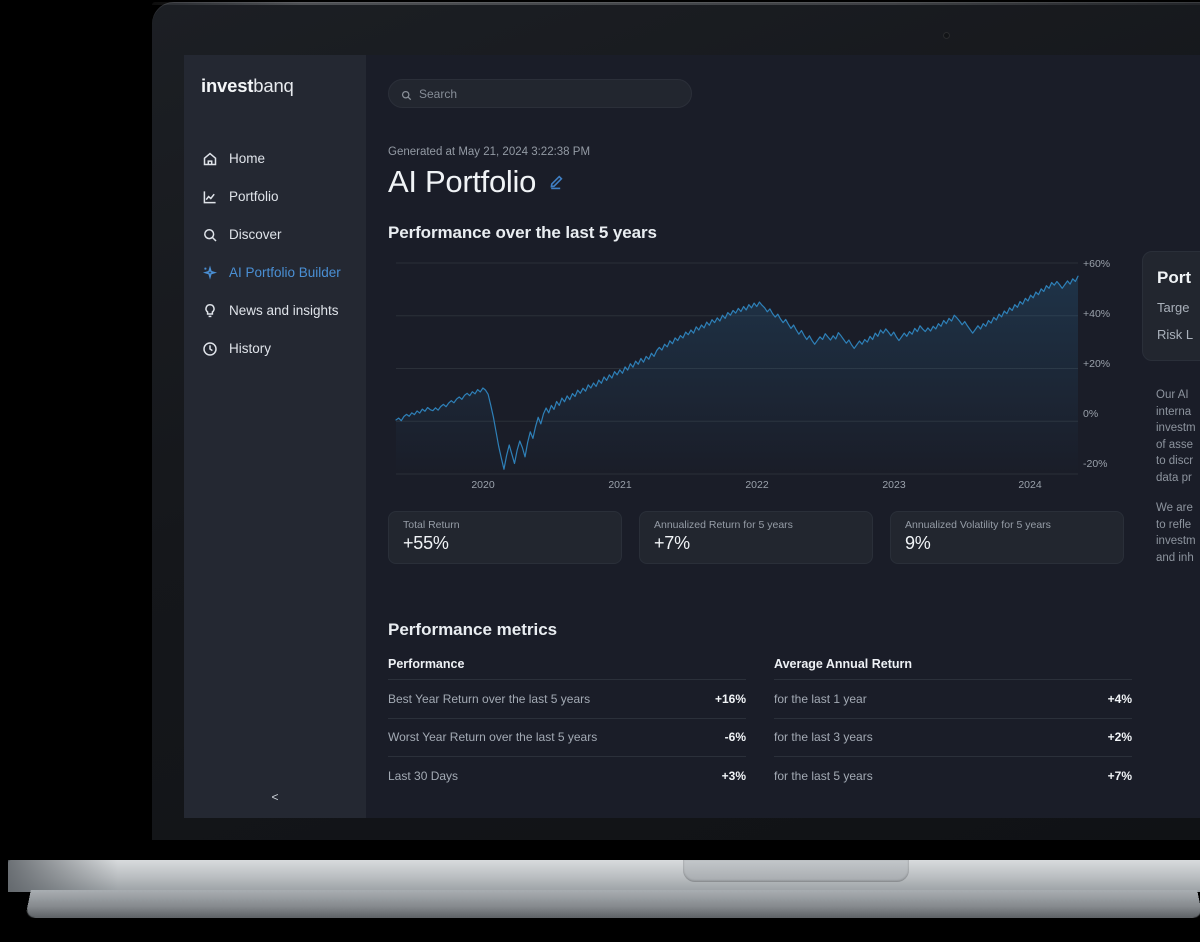  Describe the element at coordinates (1119, 737) in the screenshot. I see `metric-value: +2%` at that location.